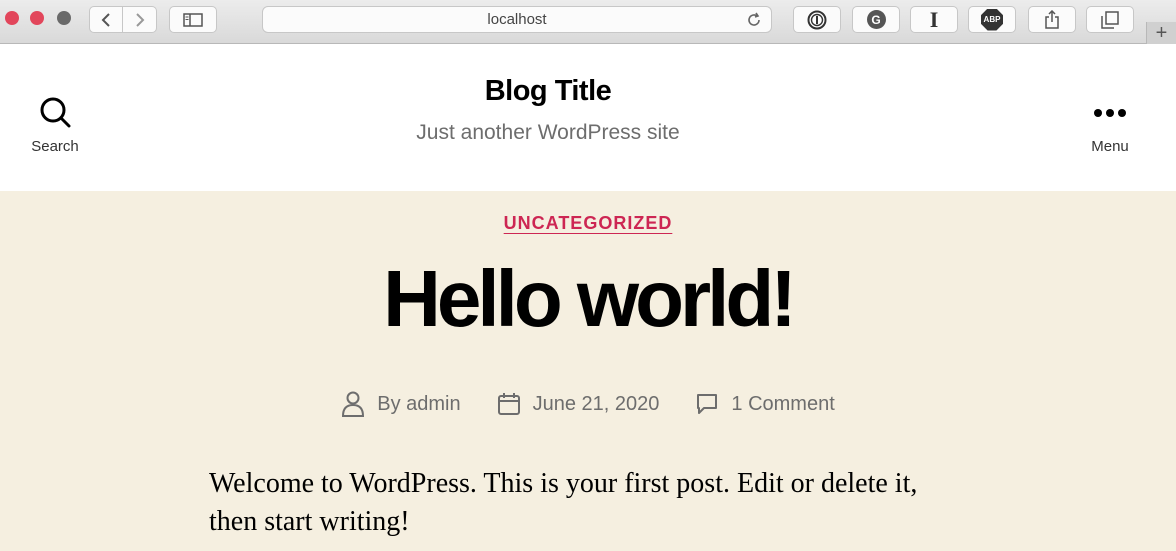  What do you see at coordinates (1110, 113) in the screenshot?
I see `ellipsis-icon` at bounding box center [1110, 113].